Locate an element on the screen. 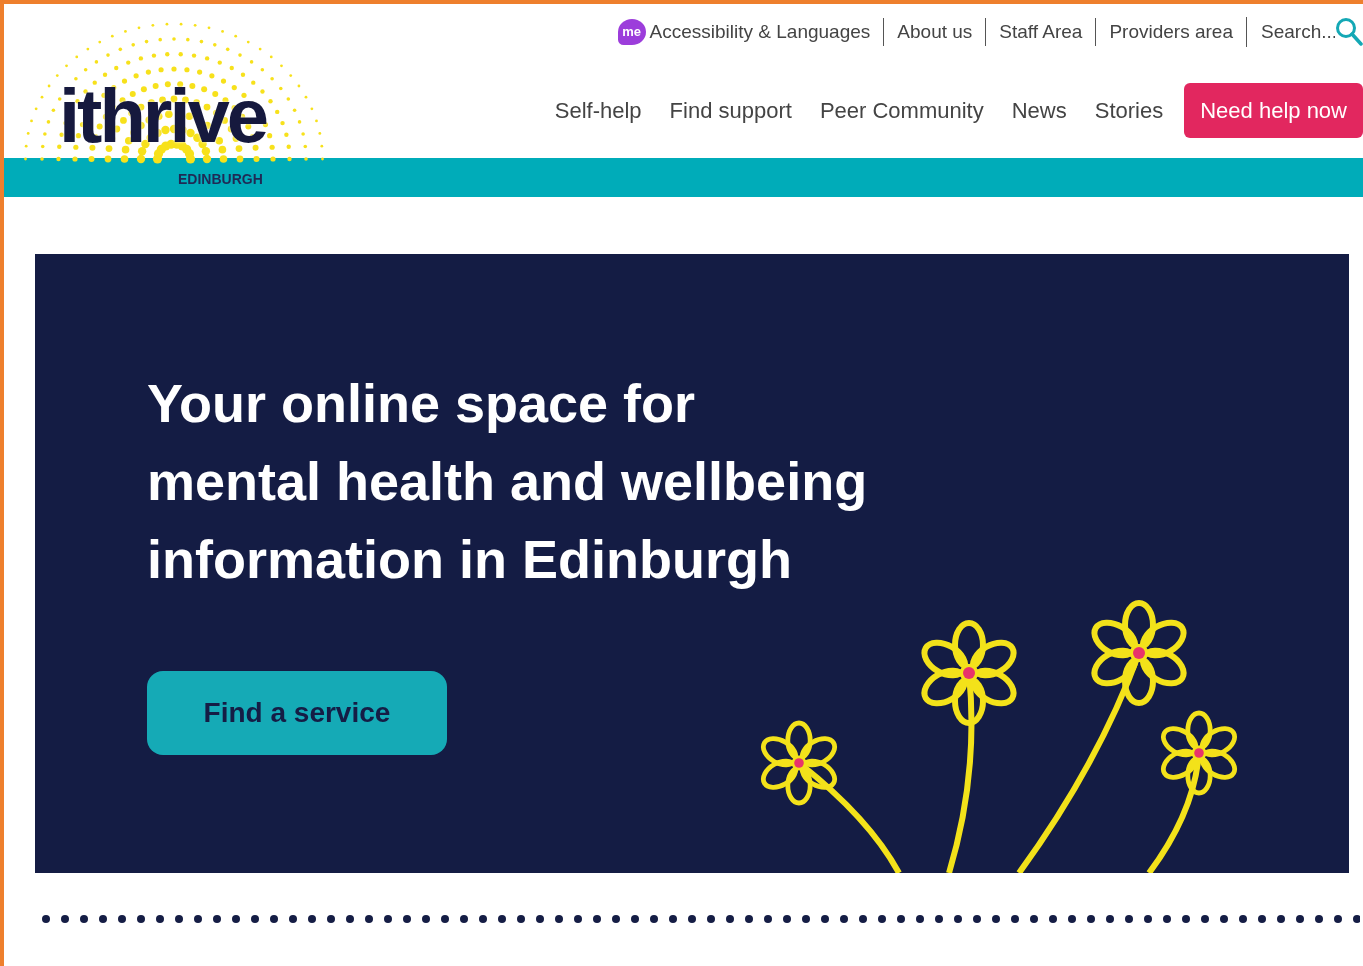  nav-link: Peer Community is located at coordinates (901, 110).